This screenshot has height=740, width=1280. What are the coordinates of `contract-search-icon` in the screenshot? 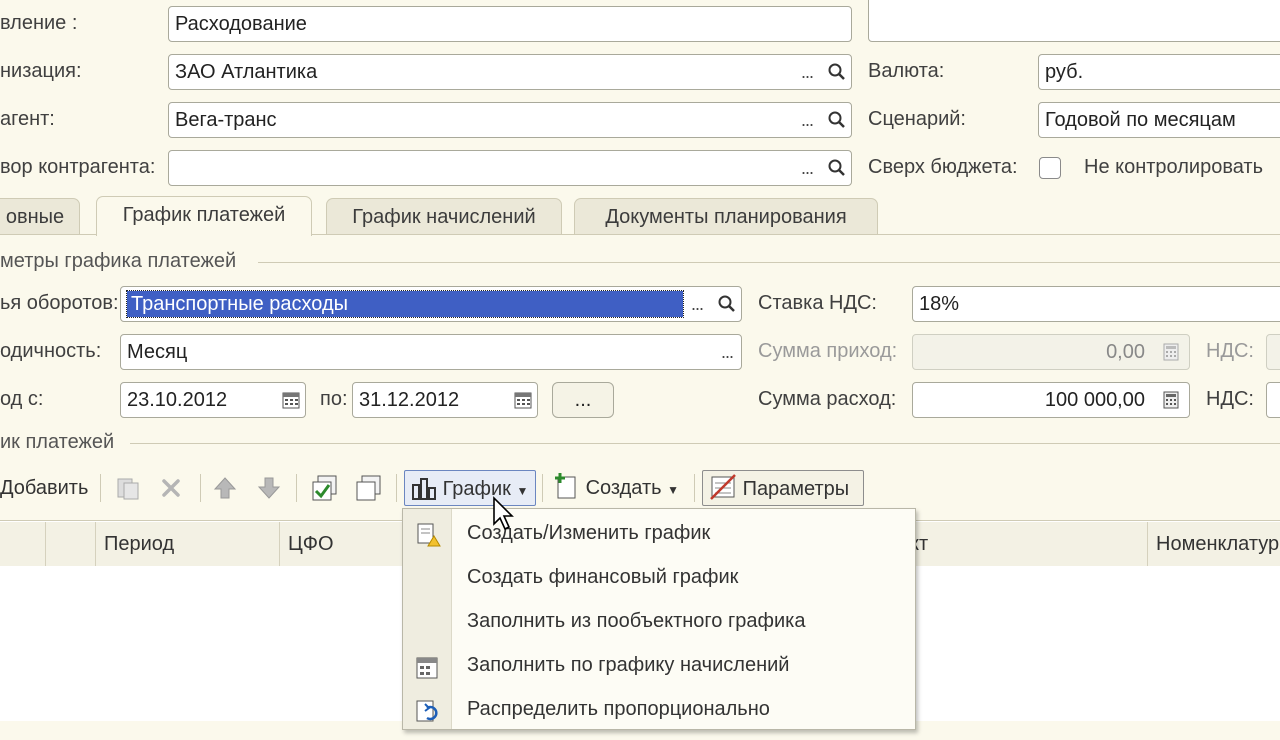 It's located at (837, 168).